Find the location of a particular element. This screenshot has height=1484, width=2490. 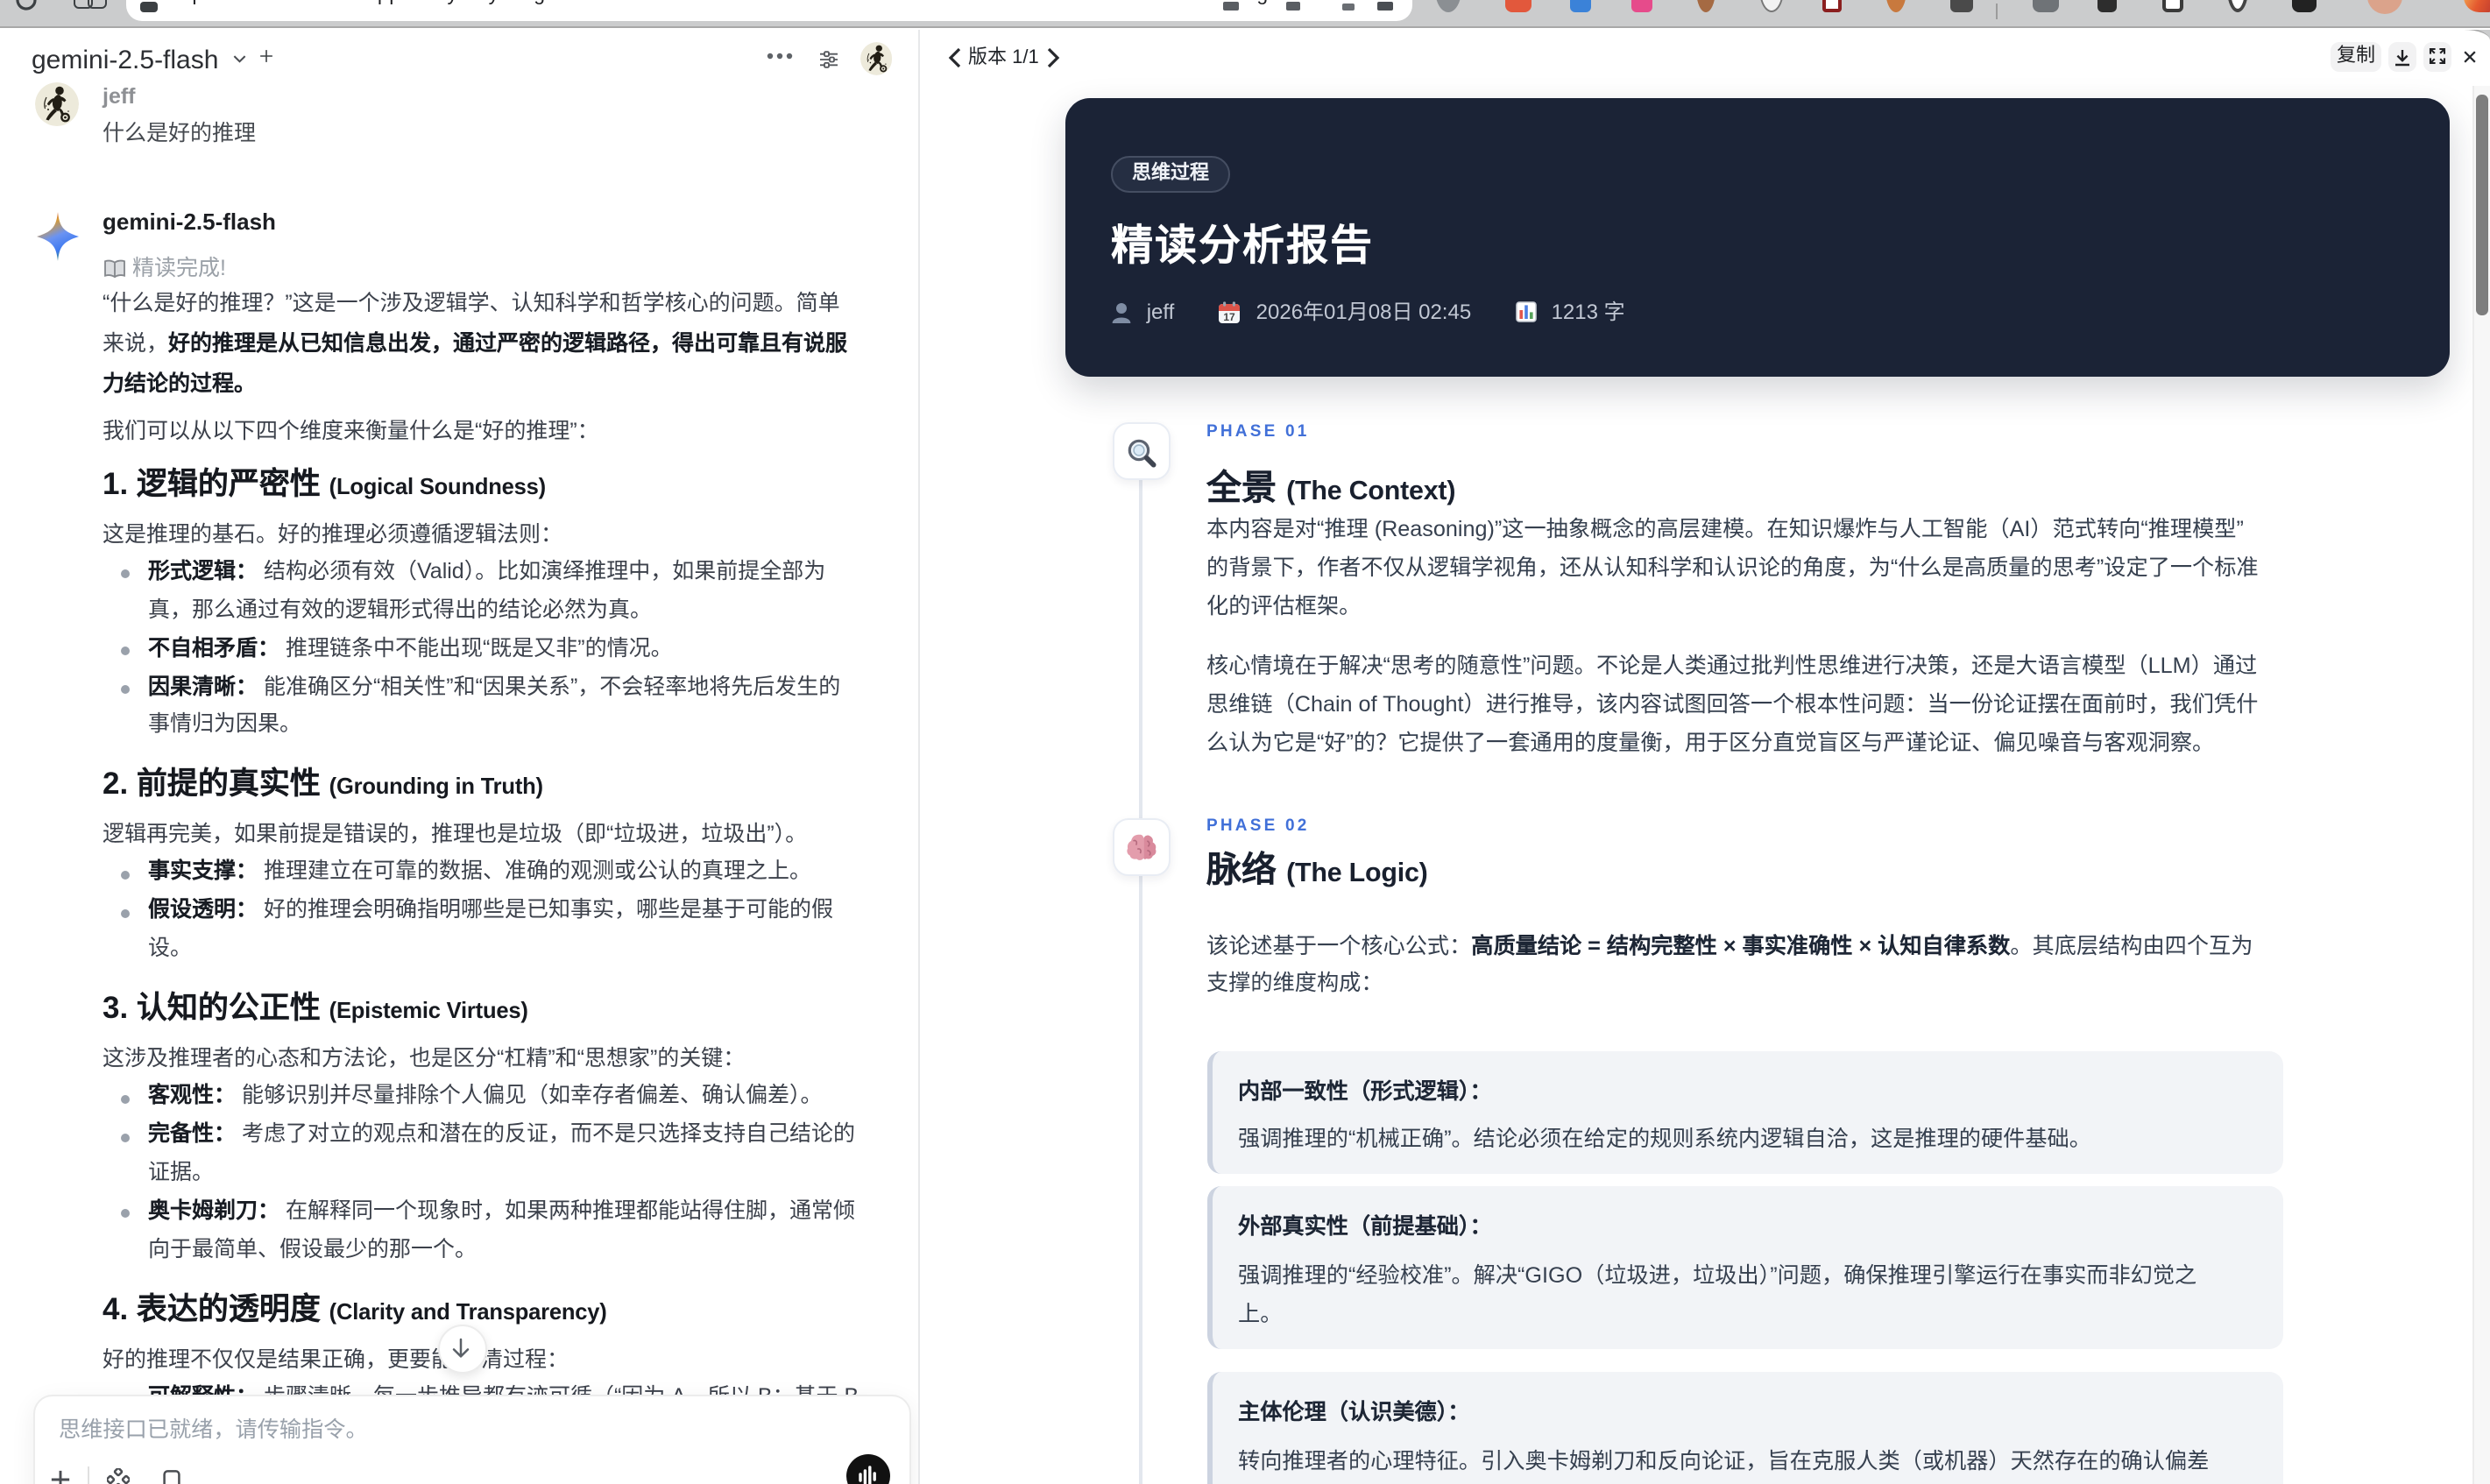

svg-text: 17 is located at coordinates (1230, 316).